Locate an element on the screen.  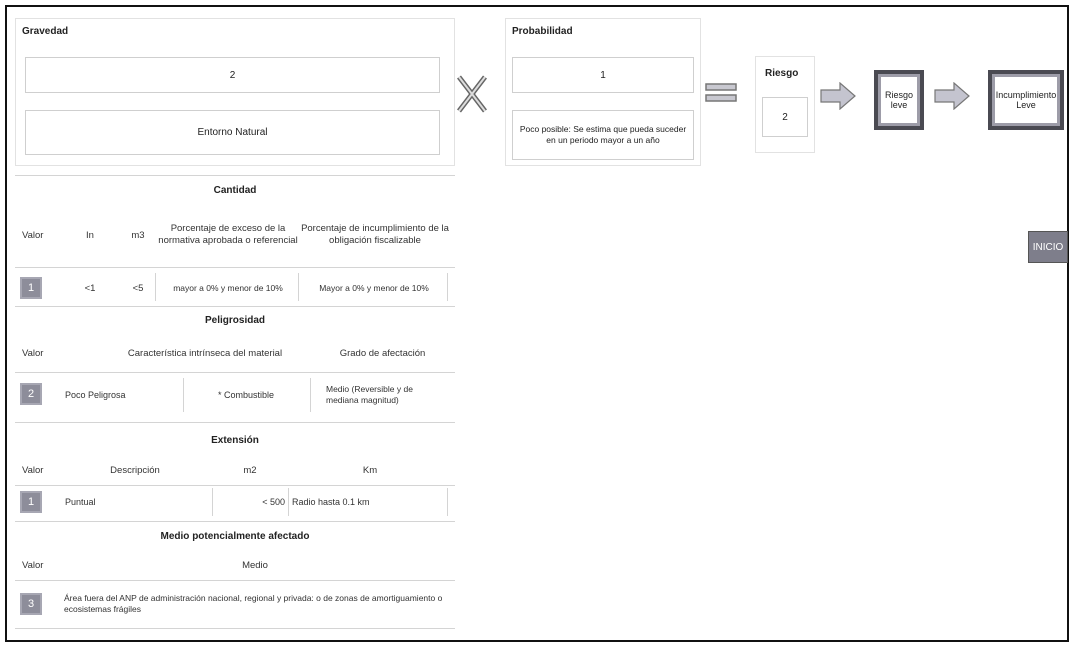
cantidad-cell-exceso: mayor a 0% y menor de 10% is located at coordinates (228, 288).